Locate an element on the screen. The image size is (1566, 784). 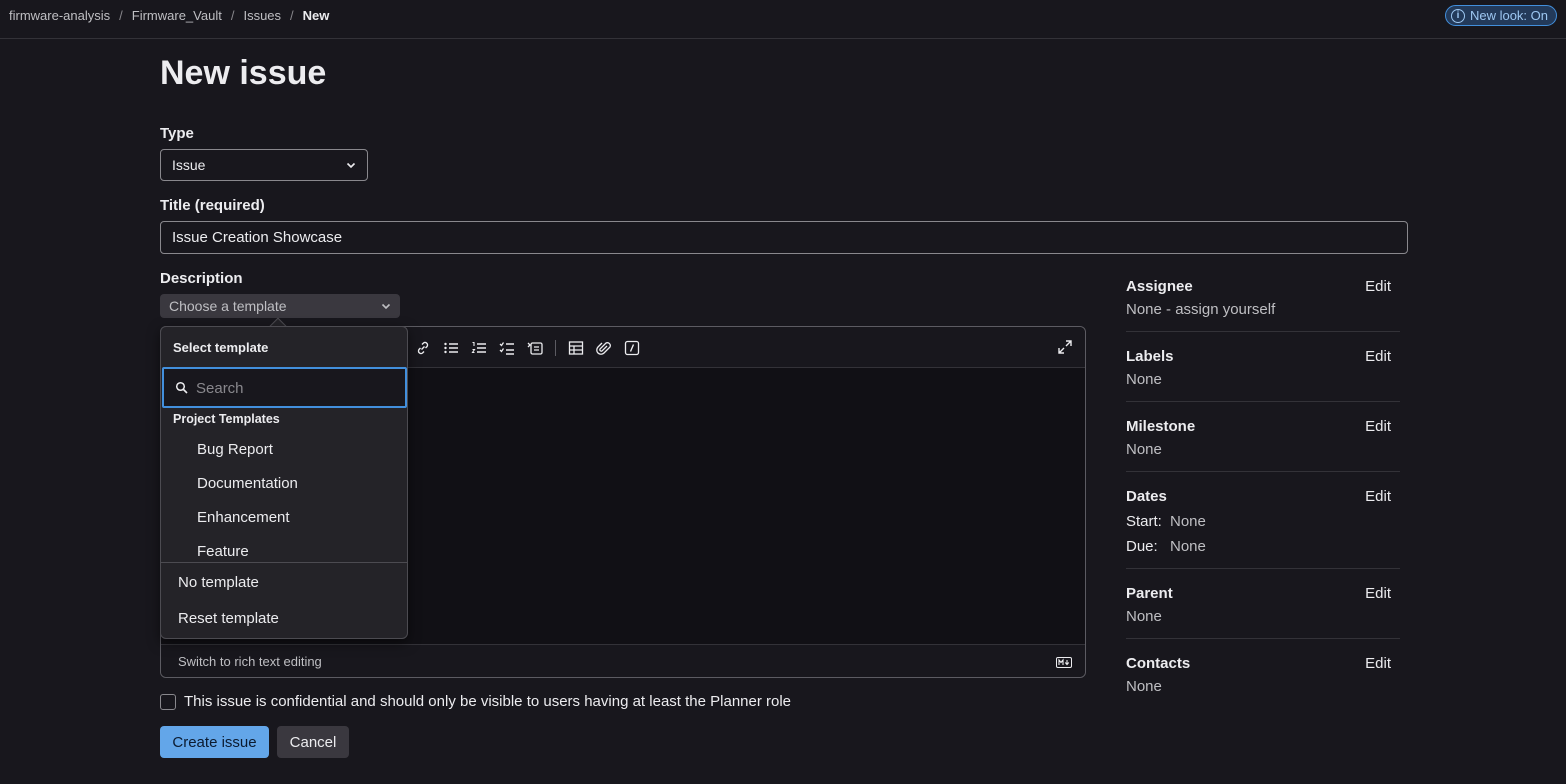
type-select: Issue is located at coordinates (264, 165).